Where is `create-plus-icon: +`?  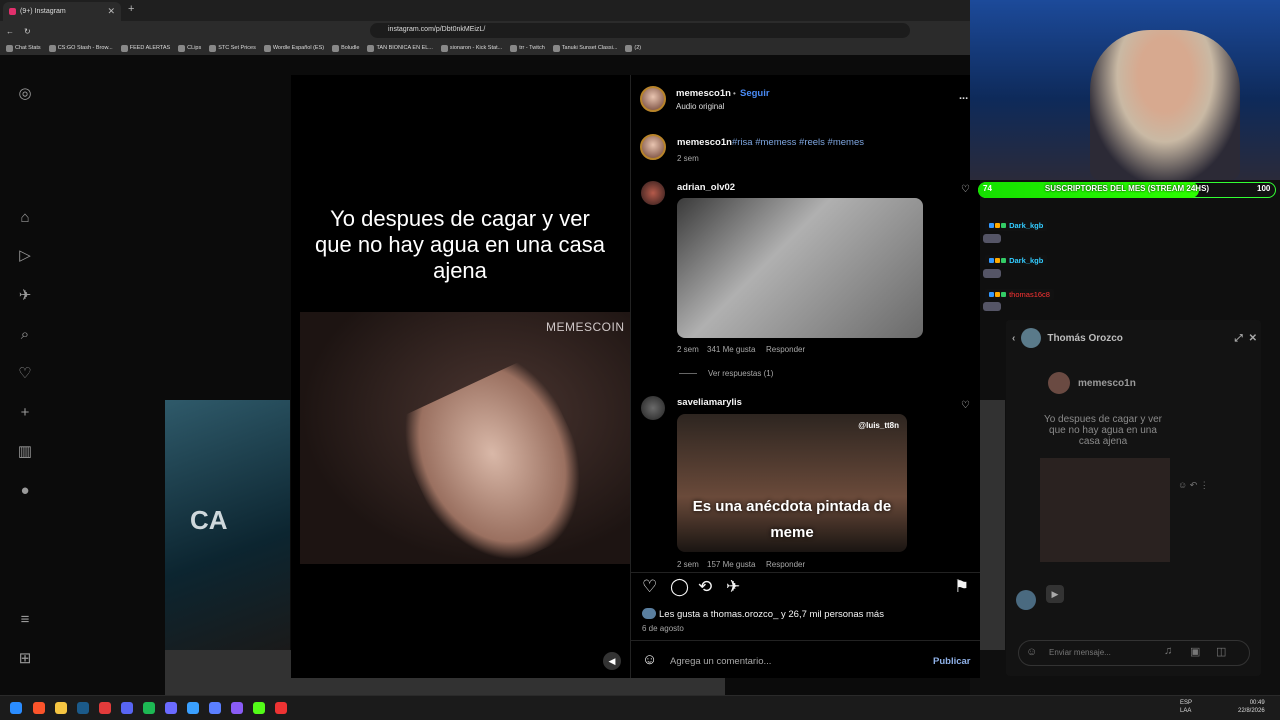
create-plus-icon: + is located at coordinates (25, 413).